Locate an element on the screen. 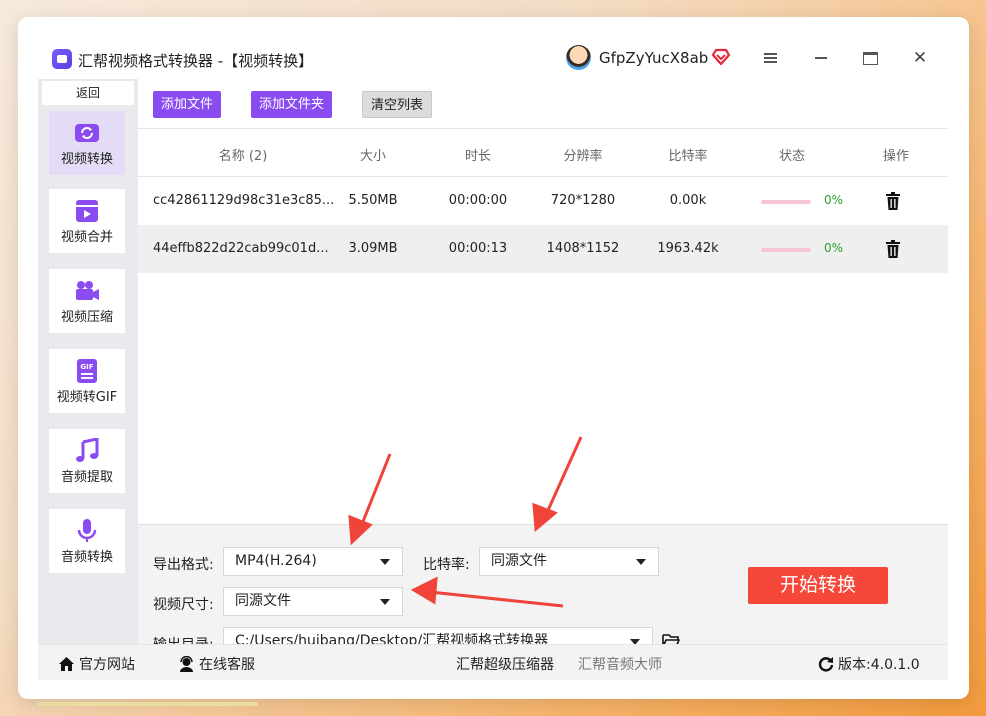 This screenshot has height=716, width=986. app-logo-icon is located at coordinates (62, 59).